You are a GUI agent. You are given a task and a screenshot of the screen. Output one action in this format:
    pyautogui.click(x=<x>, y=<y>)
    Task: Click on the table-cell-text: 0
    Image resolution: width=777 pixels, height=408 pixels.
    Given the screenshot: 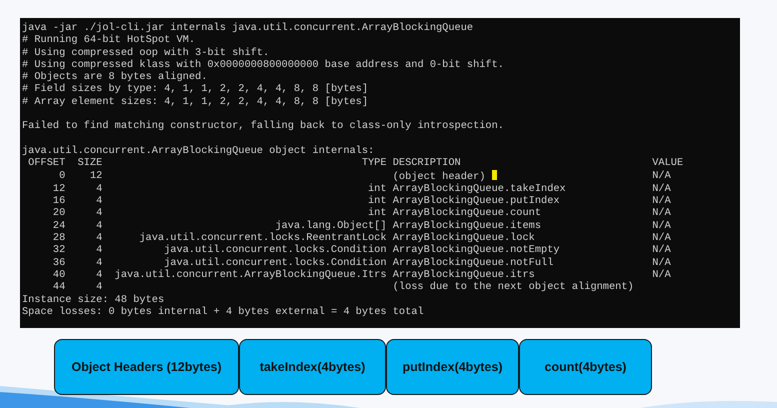 What is the action you would take?
    pyautogui.click(x=62, y=176)
    